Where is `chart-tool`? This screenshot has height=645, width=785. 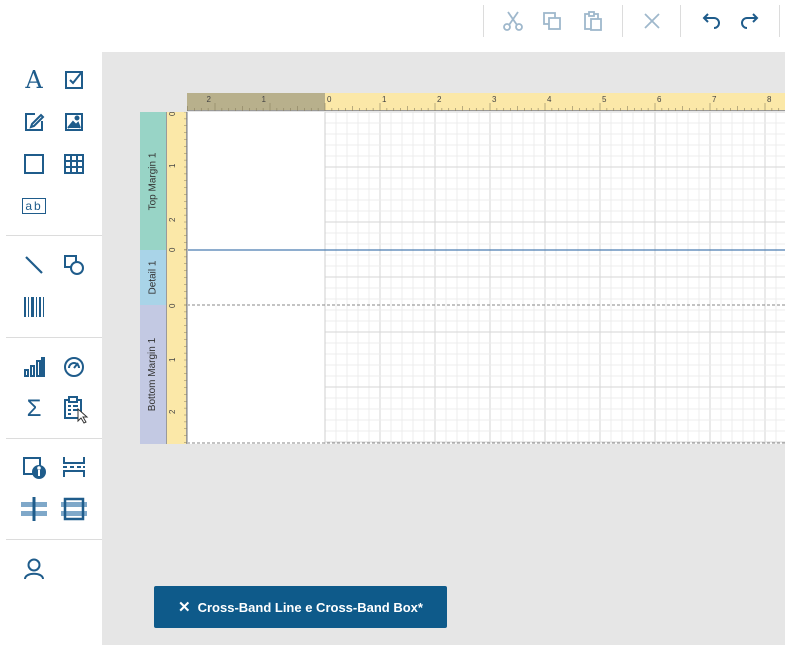 chart-tool is located at coordinates (34, 367).